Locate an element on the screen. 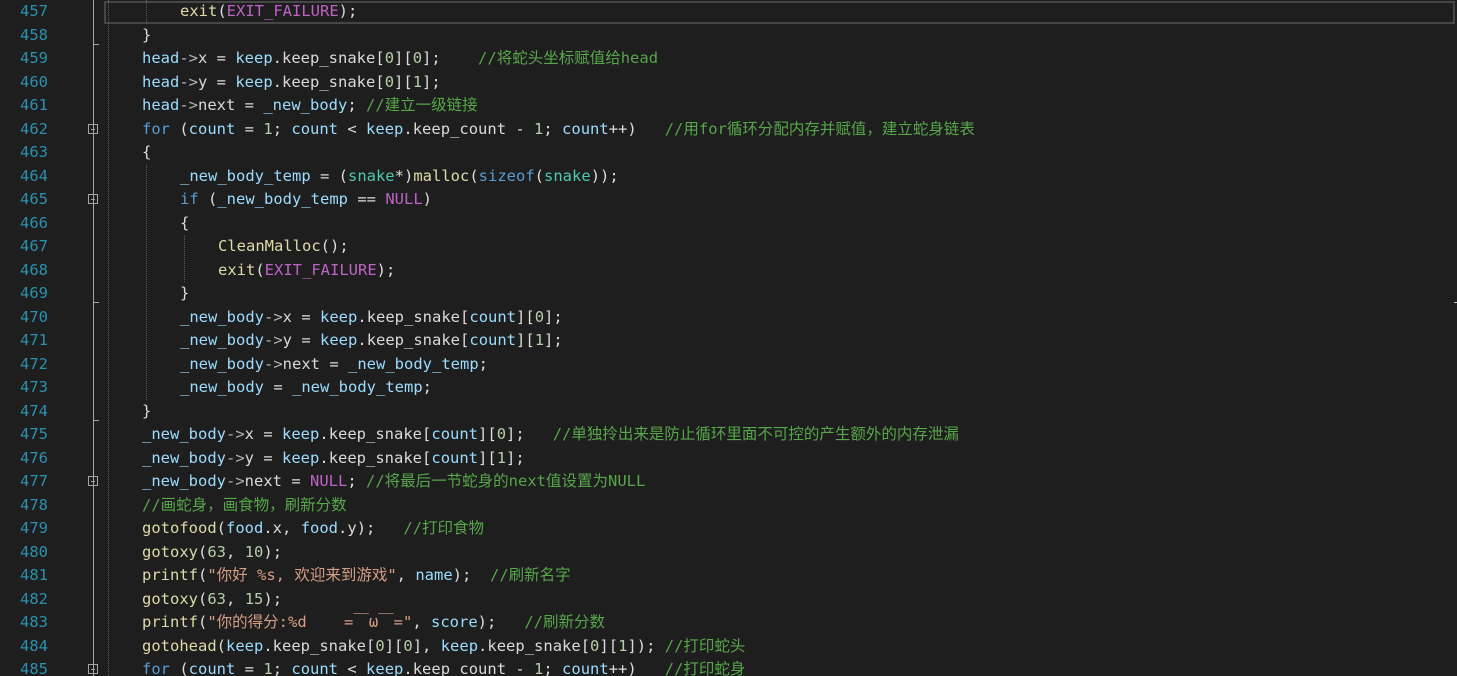 This screenshot has height=676, width=1457. code-text: CleanMalloc(); is located at coordinates (283, 247).